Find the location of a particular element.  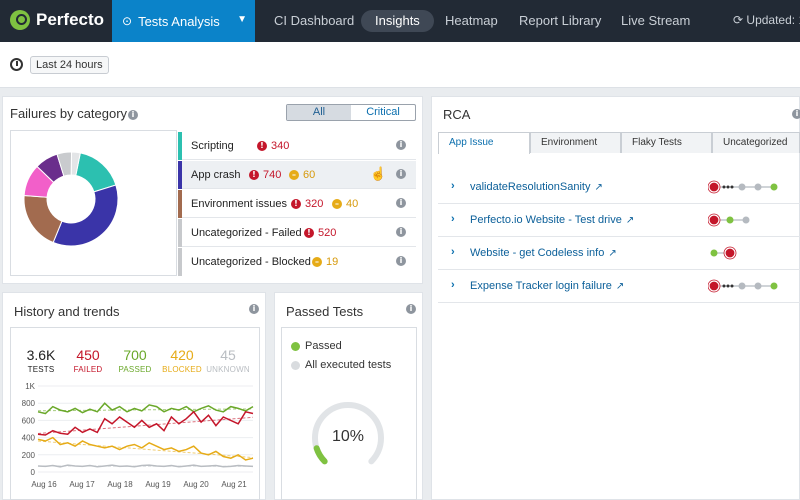

stat-passed: 700 PASSED is located at coordinates (135, 360).